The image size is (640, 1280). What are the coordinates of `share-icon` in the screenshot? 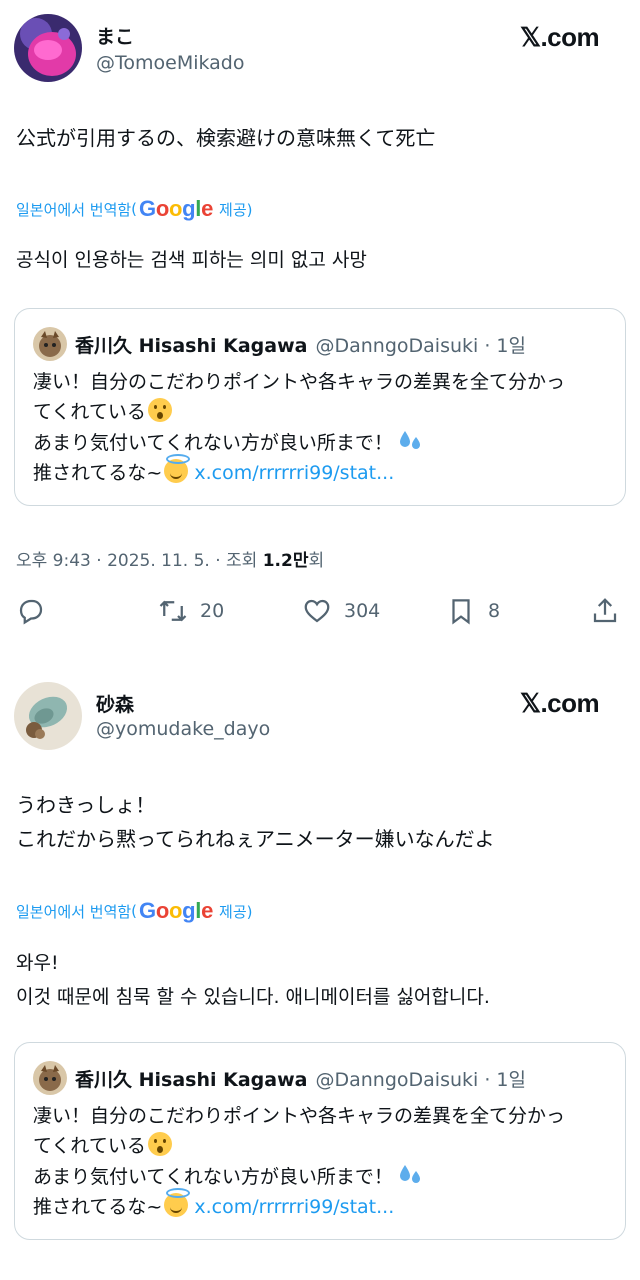 It's located at (605, 610).